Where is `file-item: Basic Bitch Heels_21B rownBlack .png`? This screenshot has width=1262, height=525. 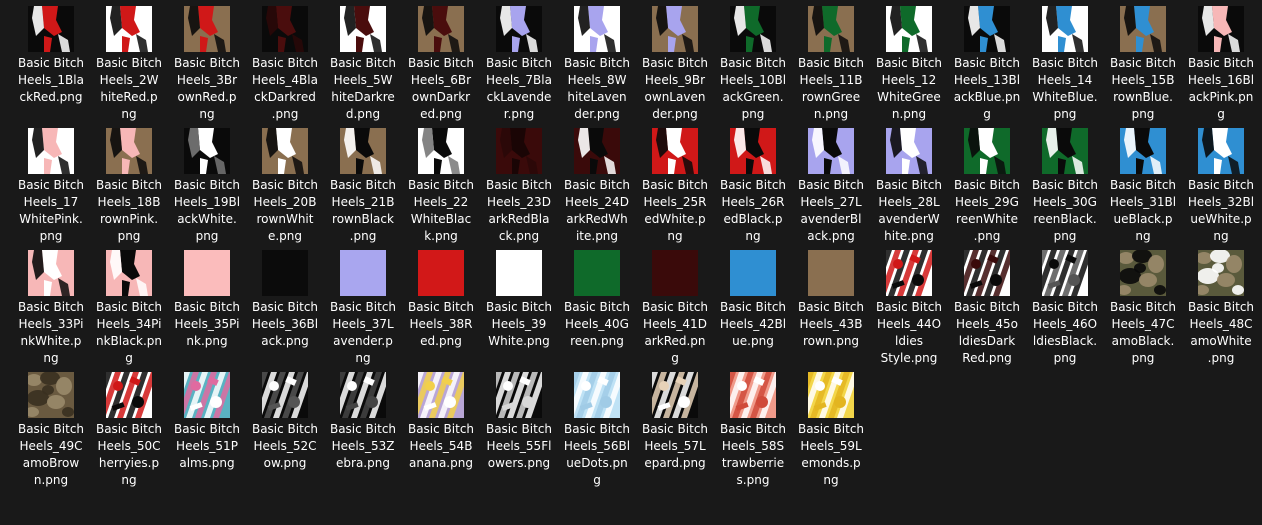
file-item: Basic Bitch Heels_21B rownBlack .png is located at coordinates (363, 185).